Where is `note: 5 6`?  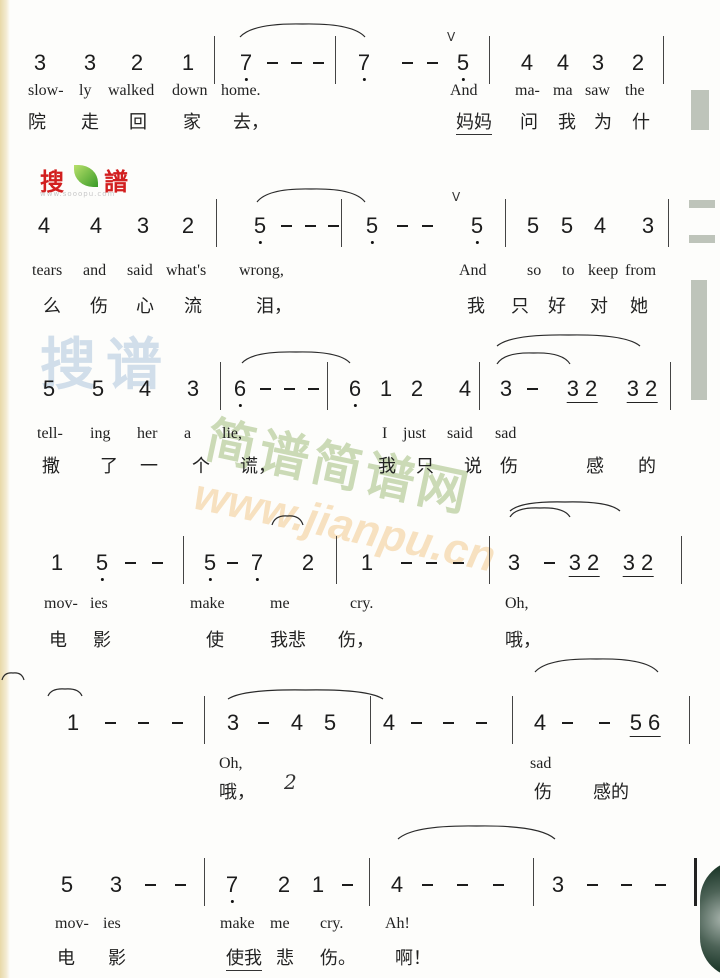 note: 5 6 is located at coordinates (645, 724).